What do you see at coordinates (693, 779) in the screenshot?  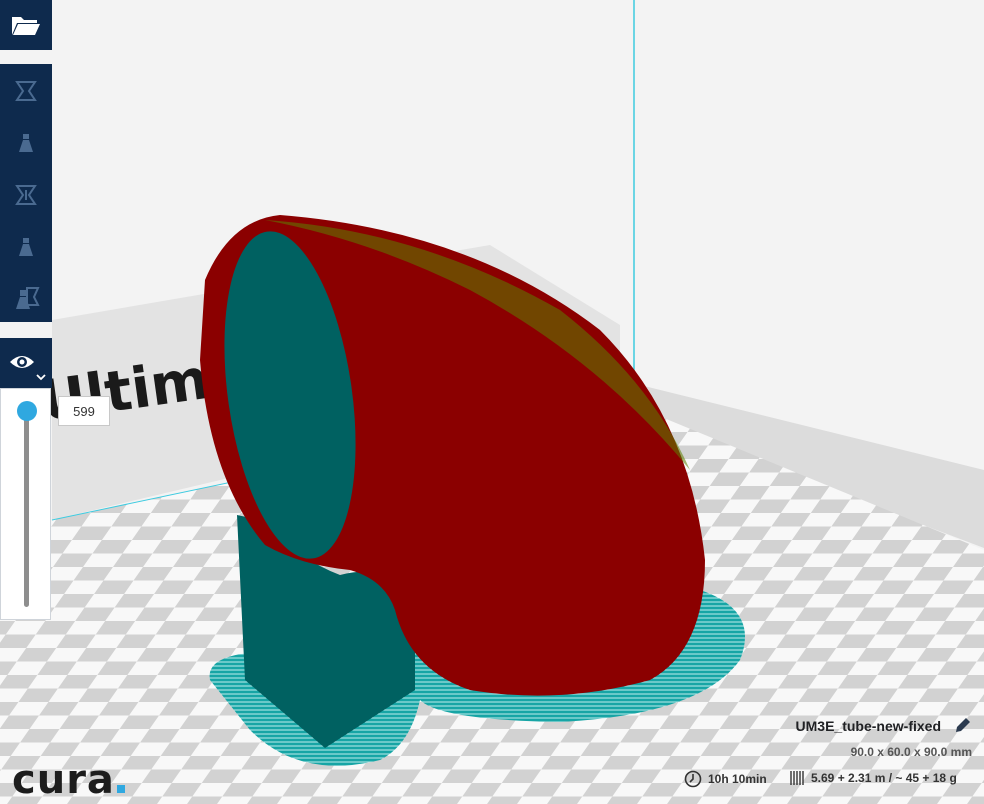 I see `clock-icon` at bounding box center [693, 779].